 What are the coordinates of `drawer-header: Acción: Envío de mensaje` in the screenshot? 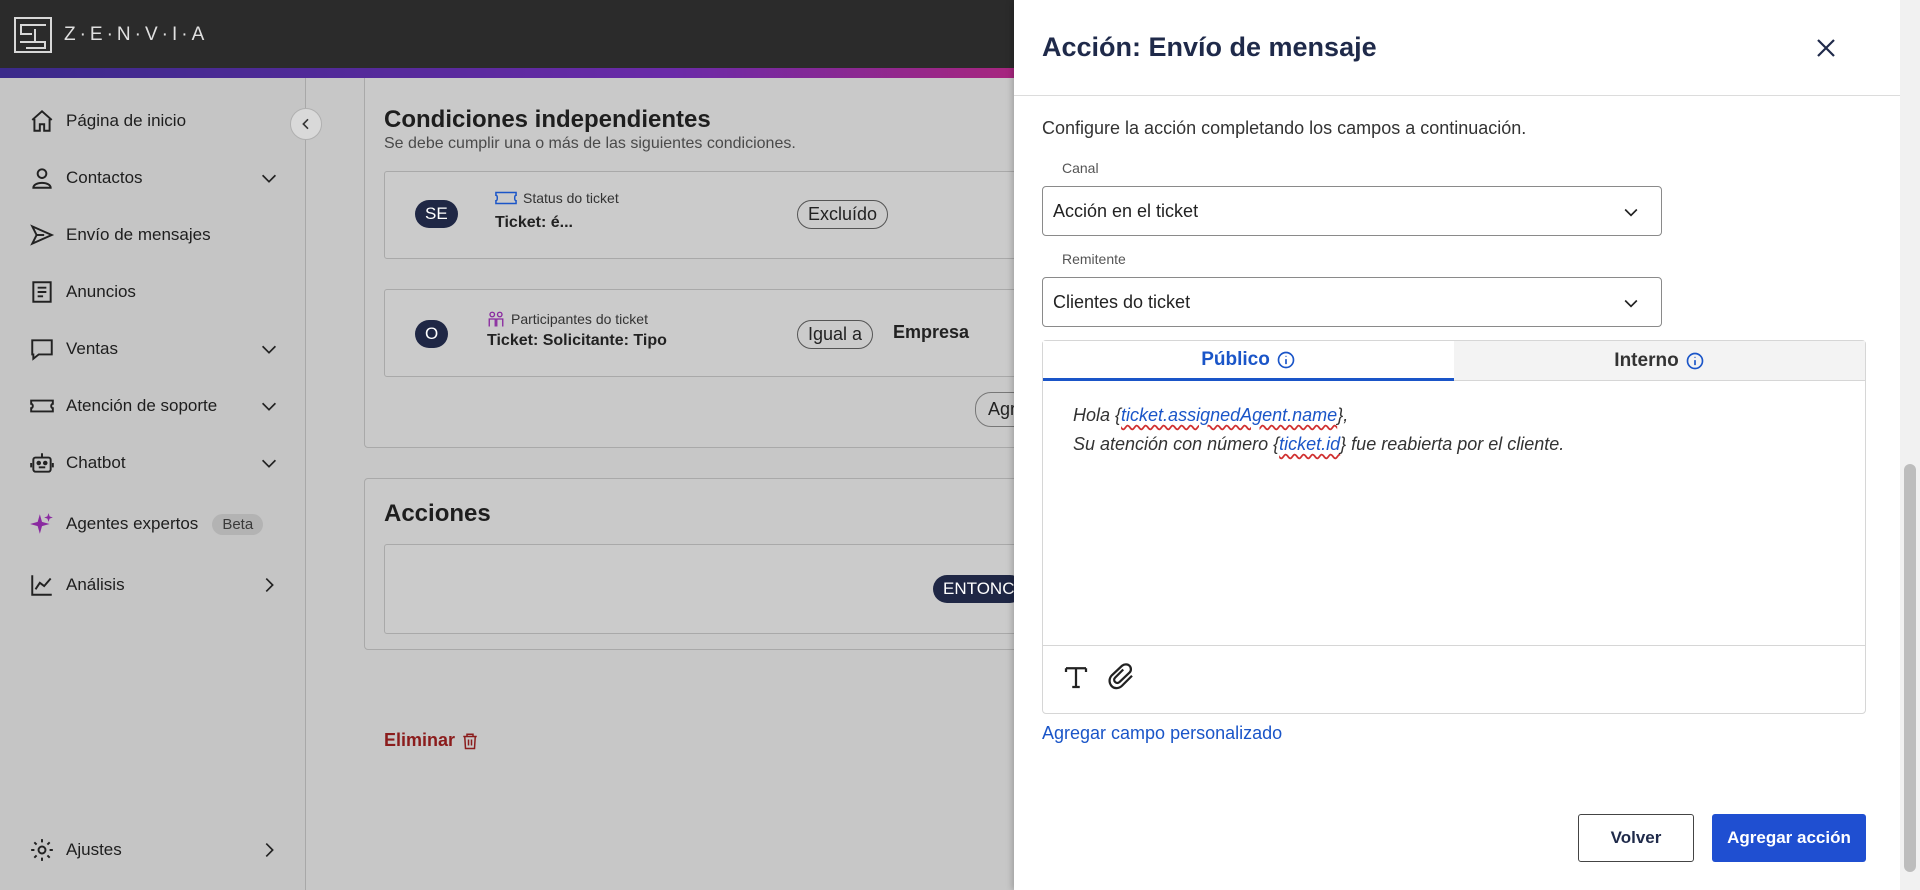 It's located at (1460, 48).